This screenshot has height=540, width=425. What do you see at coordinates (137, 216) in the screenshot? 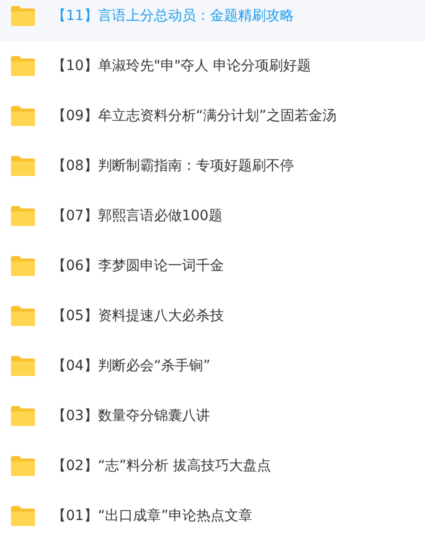
I see `folder-name: 【07】郭熙言语必做100题` at bounding box center [137, 216].